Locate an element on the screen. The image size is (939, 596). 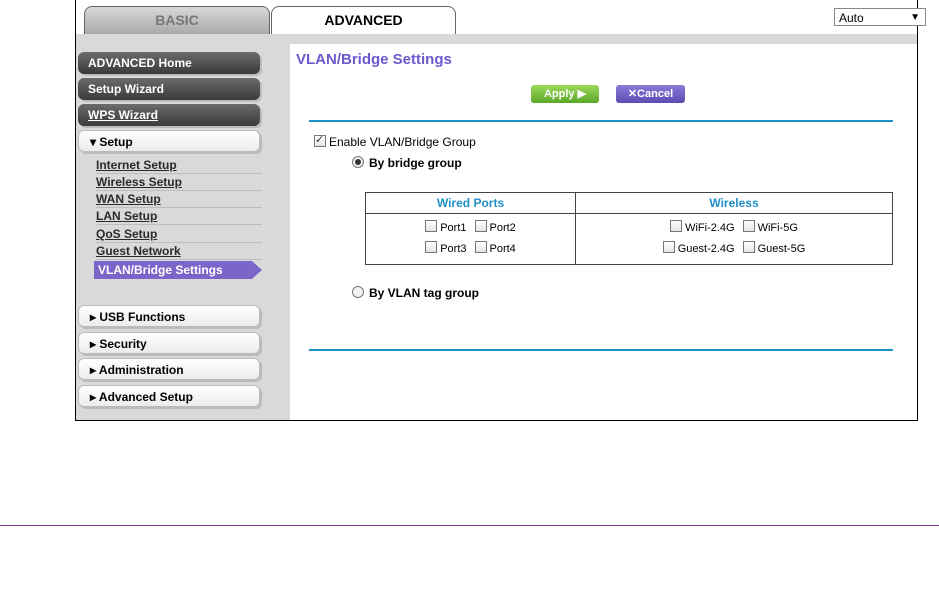
wired-ports-header: Wired Ports is located at coordinates (470, 203).